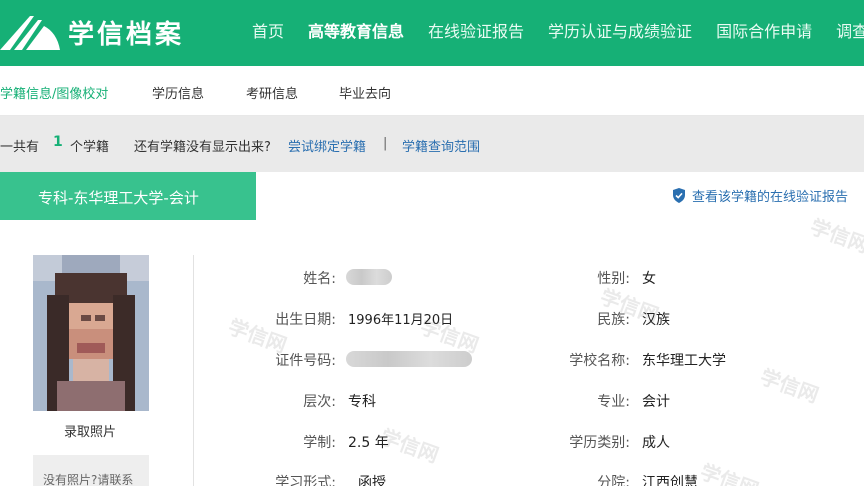 Image resolution: width=864 pixels, height=486 pixels. Describe the element at coordinates (319, 443) in the screenshot. I see `duration-label: 学制:` at that location.